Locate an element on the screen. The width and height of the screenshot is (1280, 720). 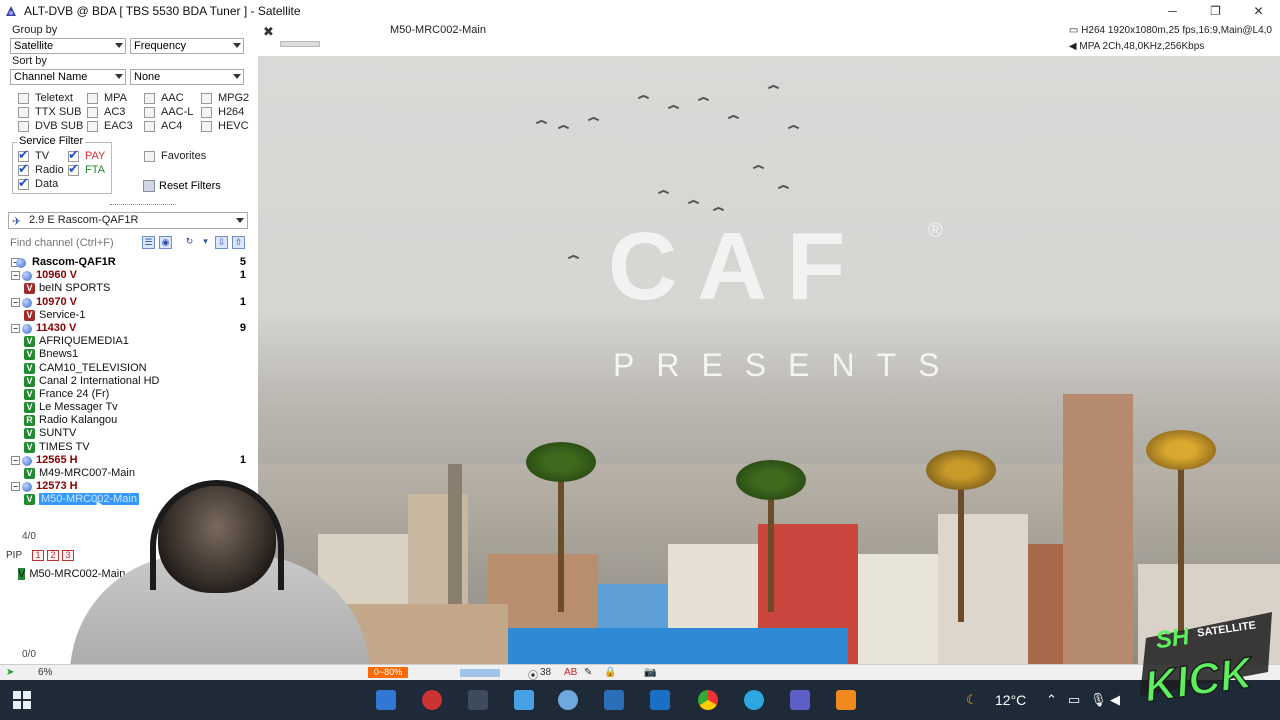
globe-icon is located at coordinates (27, 487).